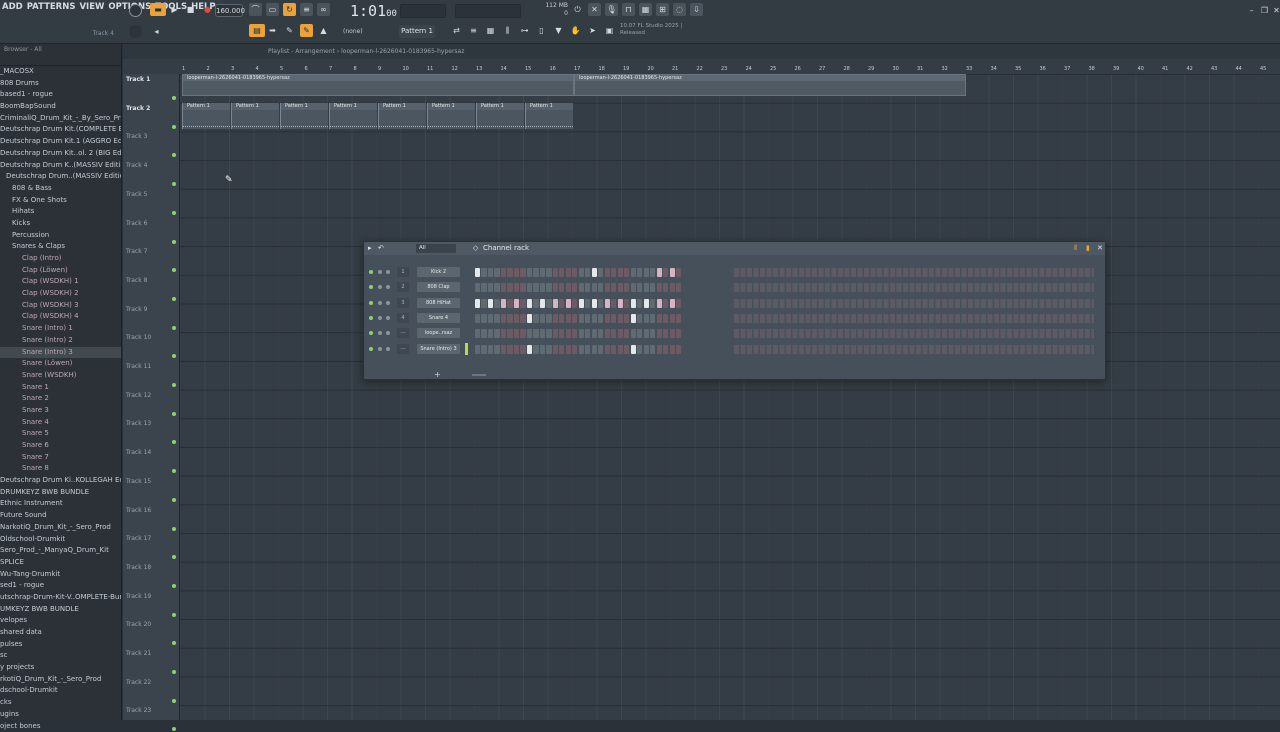 Image resolution: width=1280 pixels, height=732 pixels. Describe the element at coordinates (138, 366) in the screenshot. I see `track-header: Track 11` at that location.